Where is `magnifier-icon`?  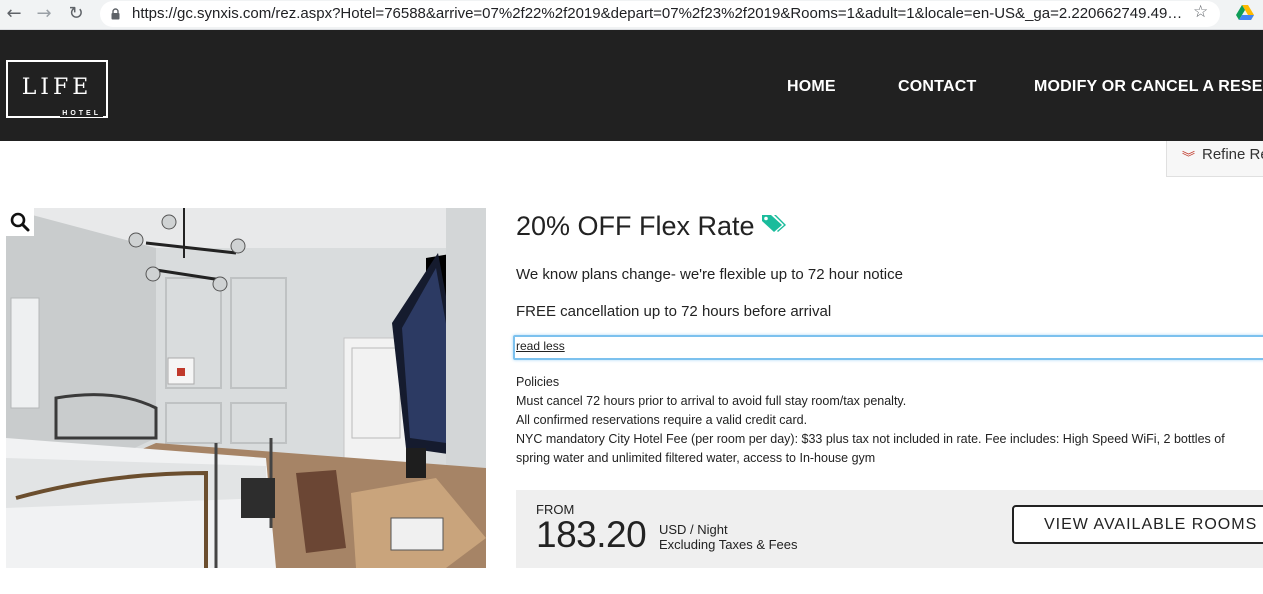
magnifier-icon is located at coordinates (20, 222).